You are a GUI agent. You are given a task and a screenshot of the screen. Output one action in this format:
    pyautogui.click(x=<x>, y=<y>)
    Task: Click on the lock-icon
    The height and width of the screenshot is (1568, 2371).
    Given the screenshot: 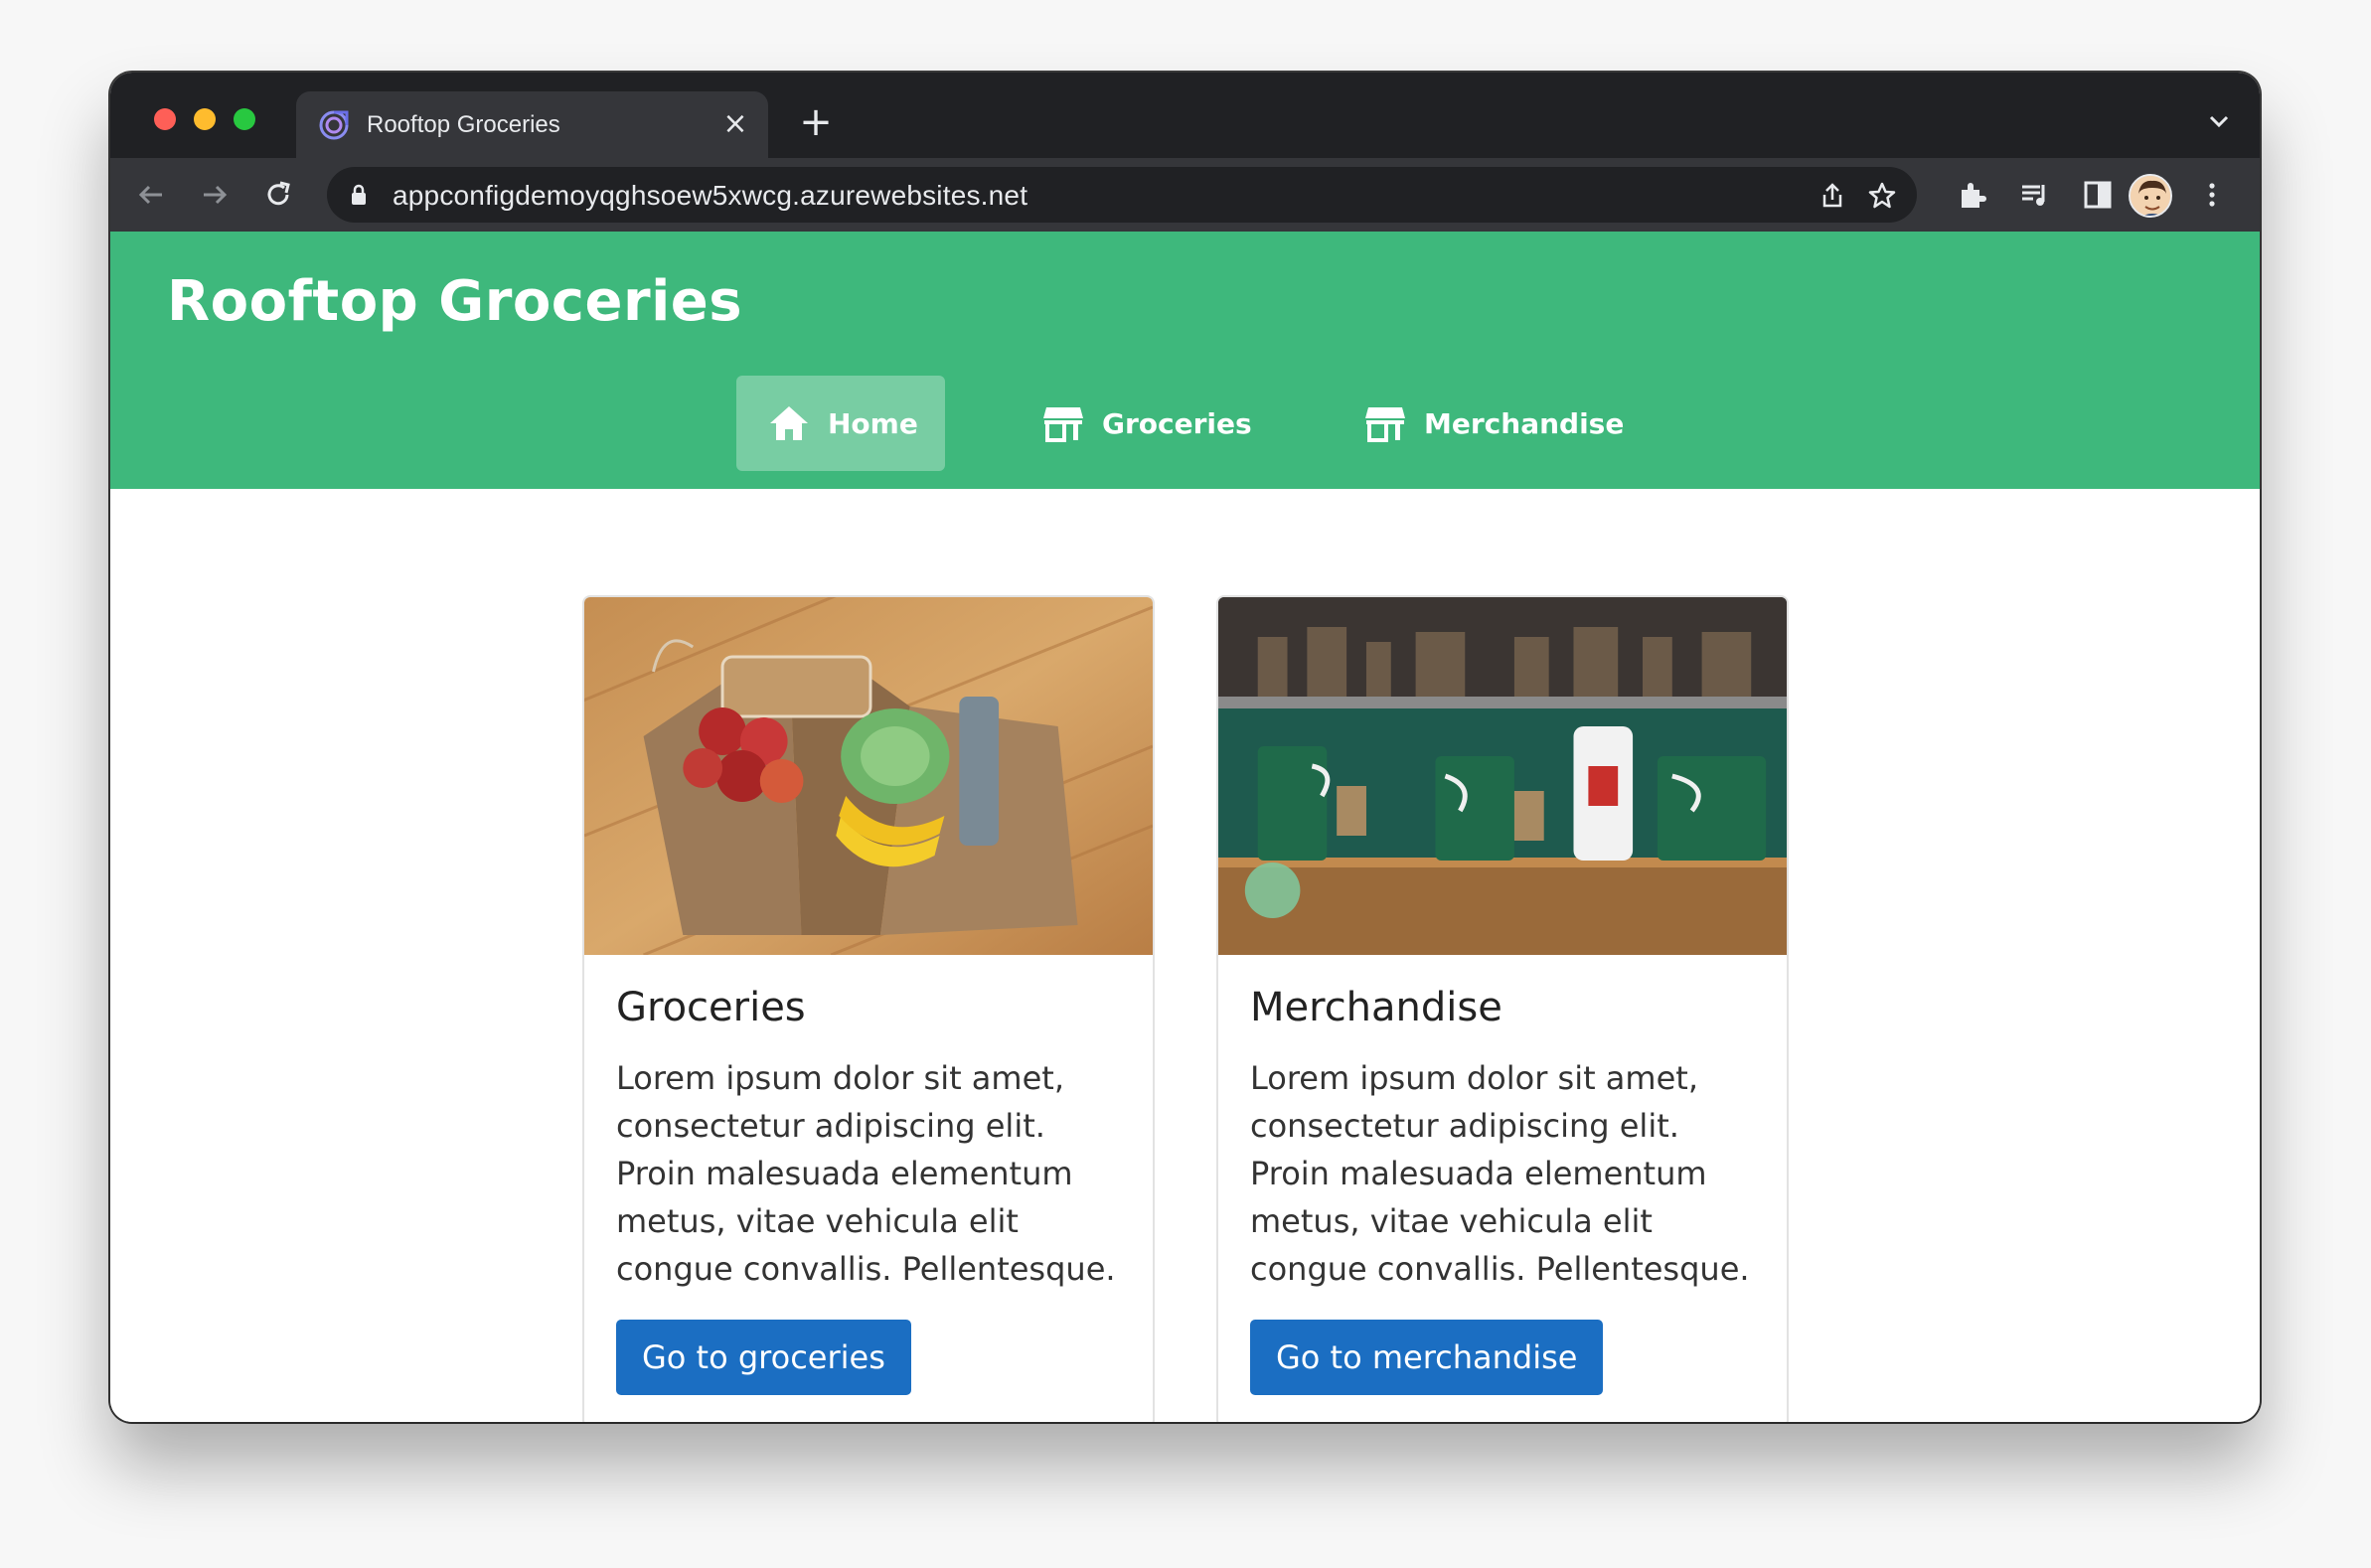 What is the action you would take?
    pyautogui.click(x=359, y=195)
    